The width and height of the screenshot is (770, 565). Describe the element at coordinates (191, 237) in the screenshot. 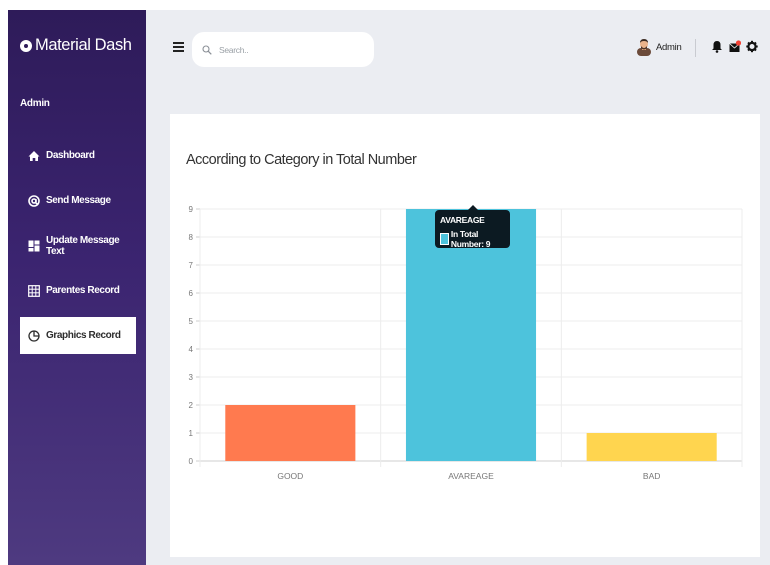

I see `y-tick-label: 8` at that location.